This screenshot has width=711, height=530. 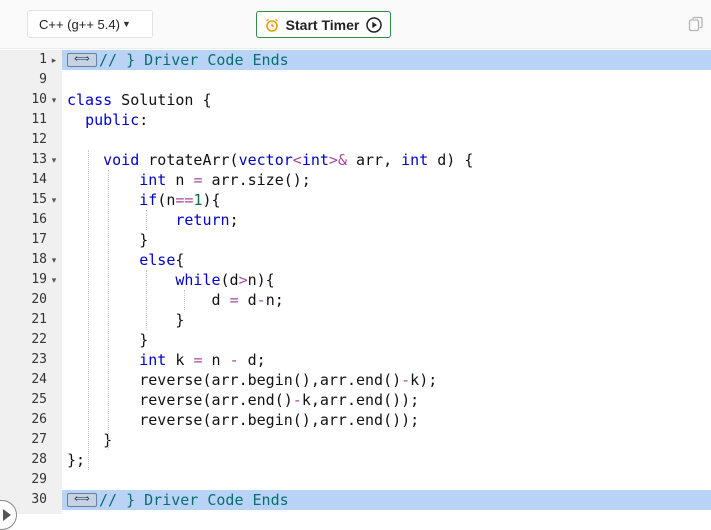 What do you see at coordinates (39, 299) in the screenshot?
I see `line-number: 20` at bounding box center [39, 299].